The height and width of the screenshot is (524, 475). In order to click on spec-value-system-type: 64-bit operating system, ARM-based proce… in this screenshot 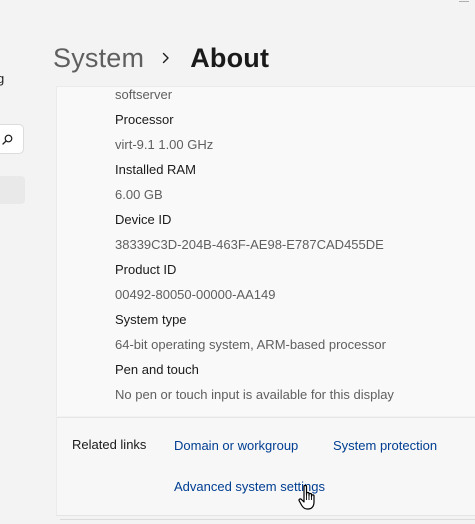, I will do `click(250, 344)`.